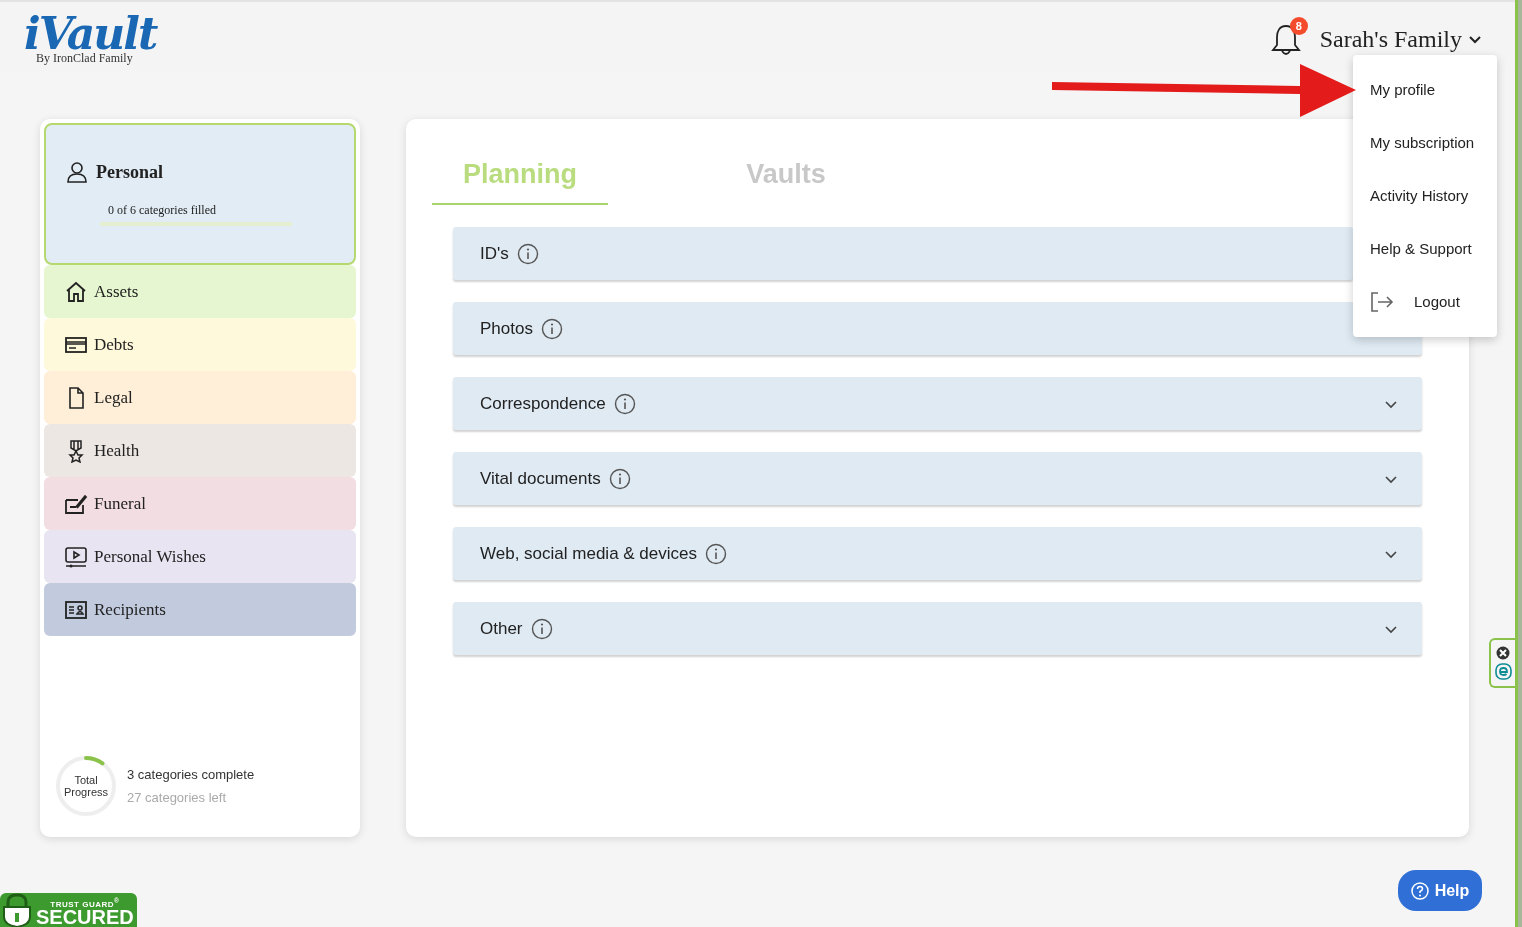 Image resolution: width=1522 pixels, height=927 pixels. What do you see at coordinates (1425, 142) in the screenshot?
I see `menu-item: My subscription` at bounding box center [1425, 142].